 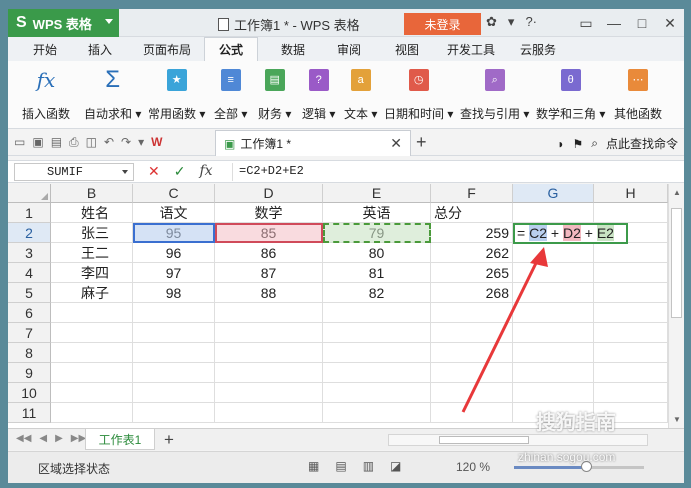 What do you see at coordinates (176, 92) in the screenshot?
I see `common-functions-button: ★ 常用函数 ▾` at bounding box center [176, 92].